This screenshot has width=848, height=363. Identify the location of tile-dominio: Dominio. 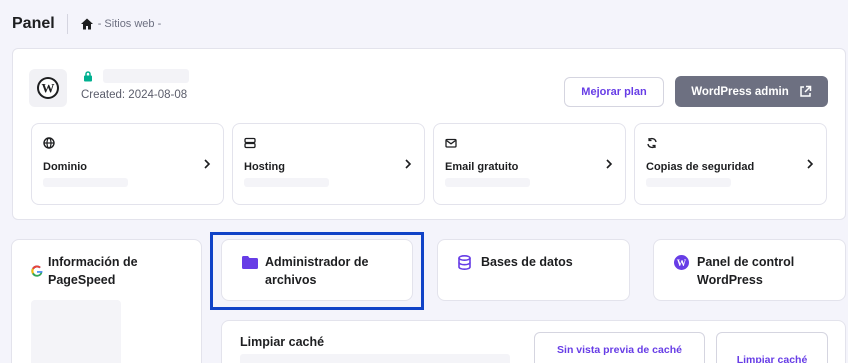
(127, 164).